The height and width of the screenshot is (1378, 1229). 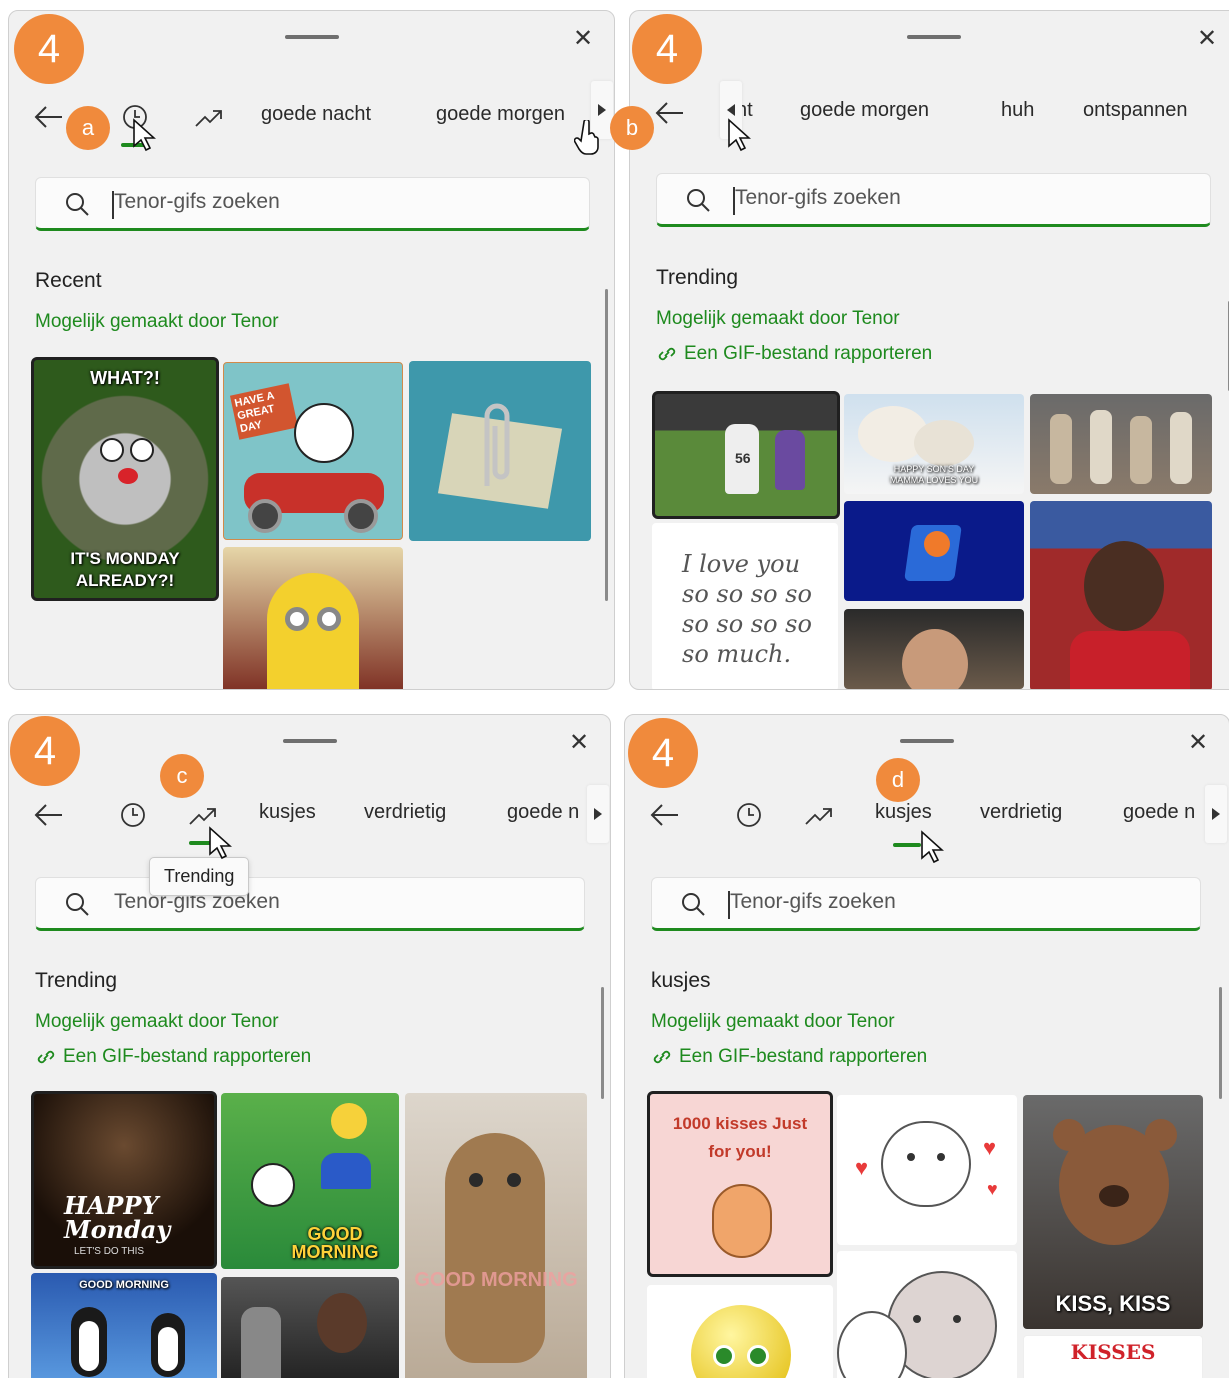 I want to click on gif-minion, so click(x=313, y=631).